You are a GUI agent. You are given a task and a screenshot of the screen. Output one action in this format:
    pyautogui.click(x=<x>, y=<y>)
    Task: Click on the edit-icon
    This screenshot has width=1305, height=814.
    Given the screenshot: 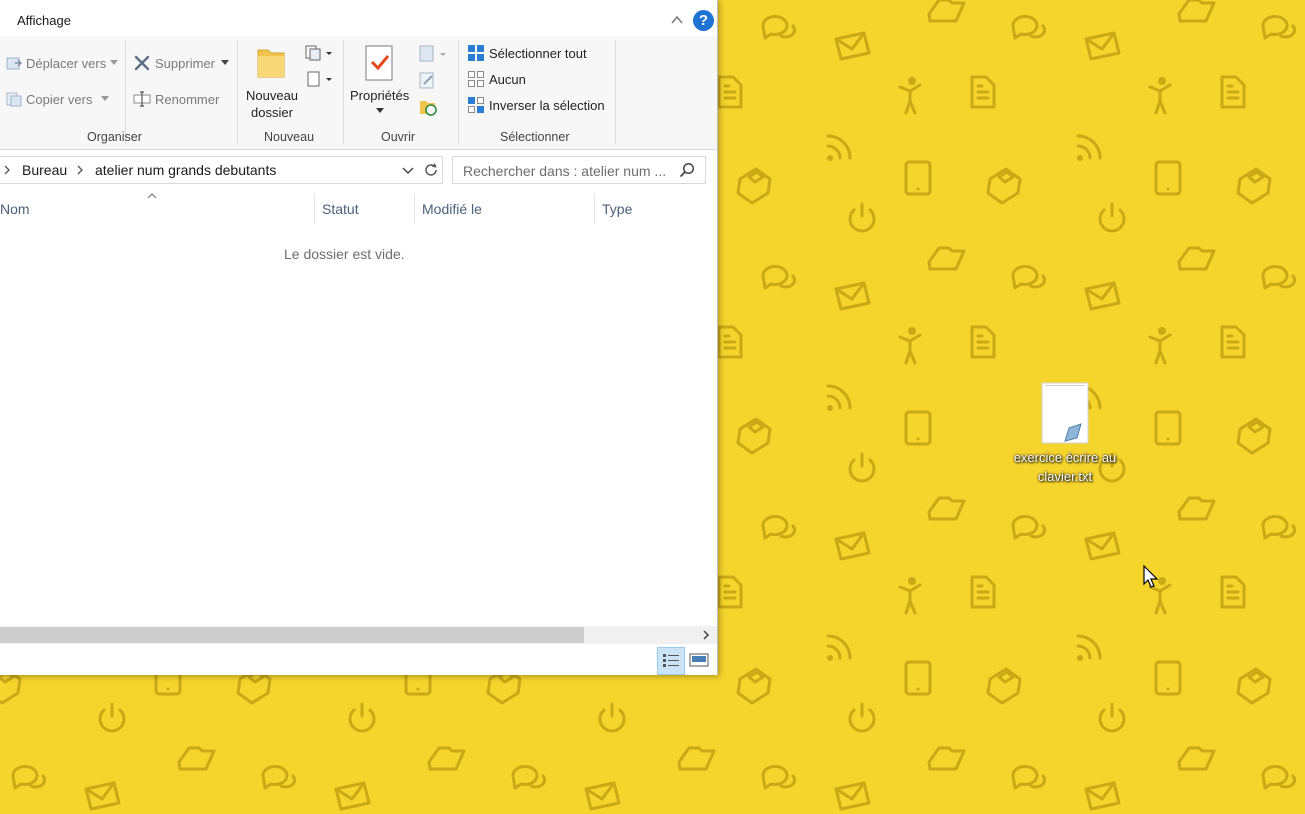 What is the action you would take?
    pyautogui.click(x=428, y=80)
    